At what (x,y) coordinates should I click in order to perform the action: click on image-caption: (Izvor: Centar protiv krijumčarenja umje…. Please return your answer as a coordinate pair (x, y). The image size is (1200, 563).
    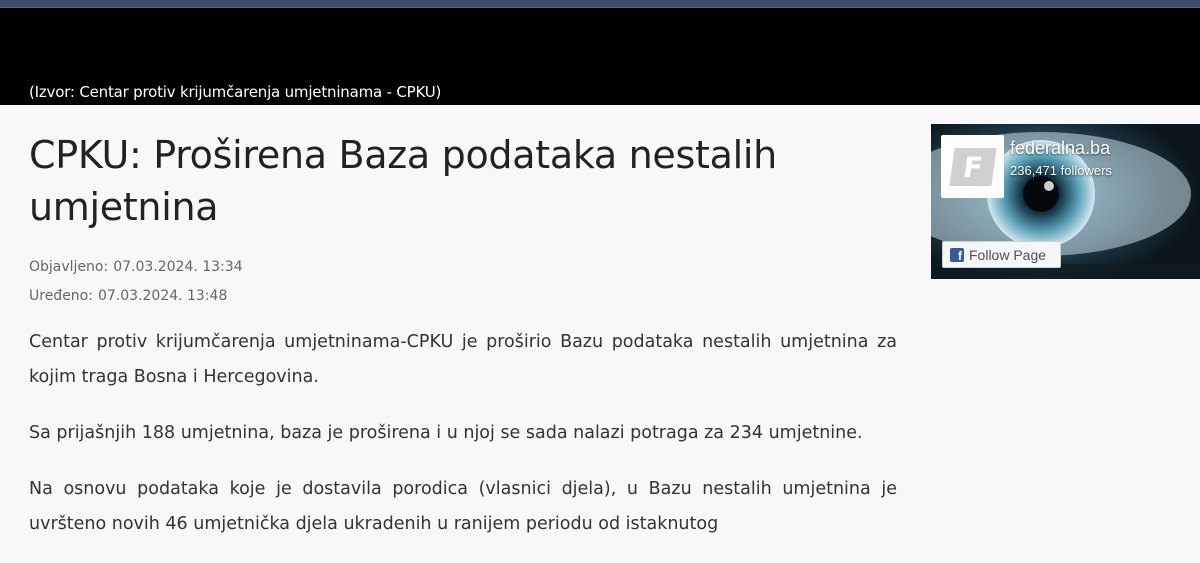
    Looking at the image, I should click on (235, 92).